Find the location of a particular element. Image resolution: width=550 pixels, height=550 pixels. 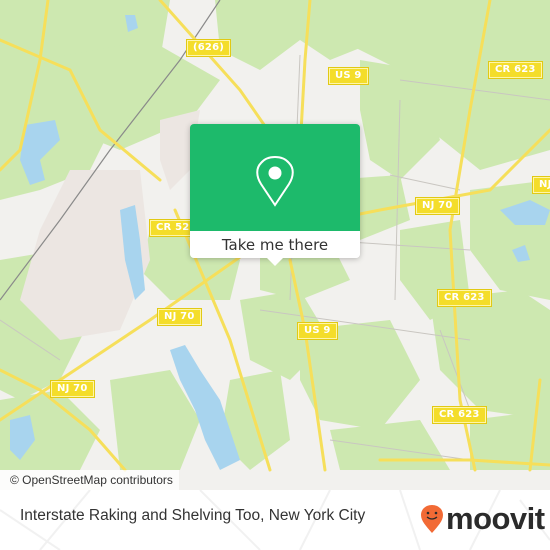

map-attribution: © OpenStreetMap contributors is located at coordinates (89, 480).